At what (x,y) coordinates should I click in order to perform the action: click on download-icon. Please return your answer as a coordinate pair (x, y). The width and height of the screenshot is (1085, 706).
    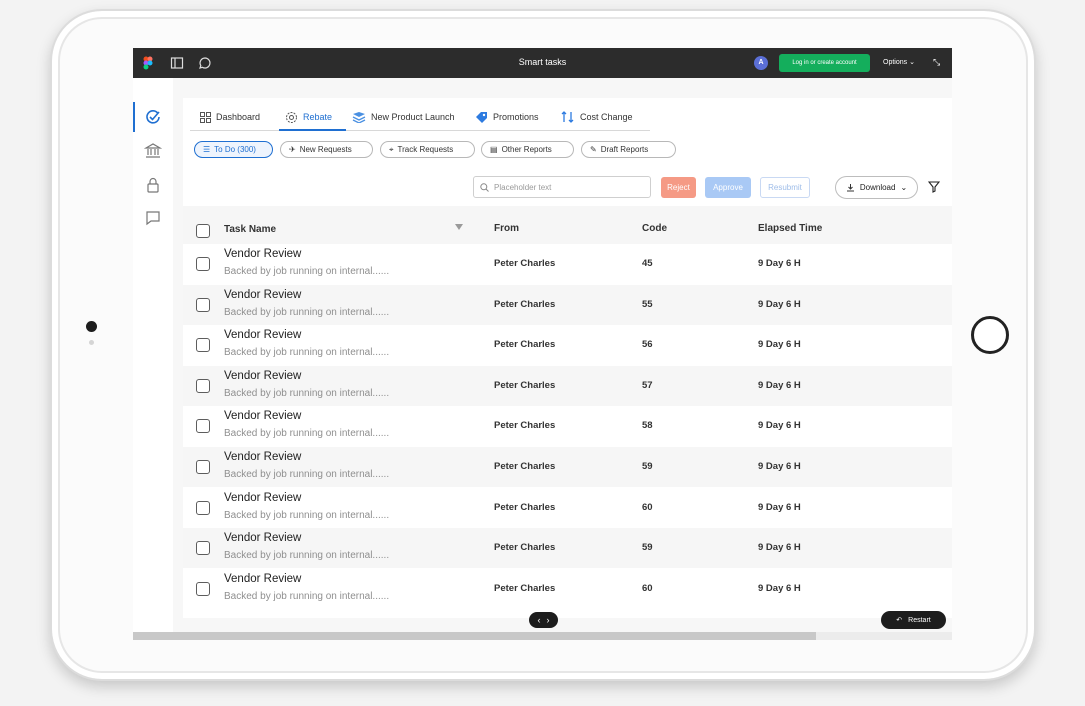
    Looking at the image, I should click on (850, 188).